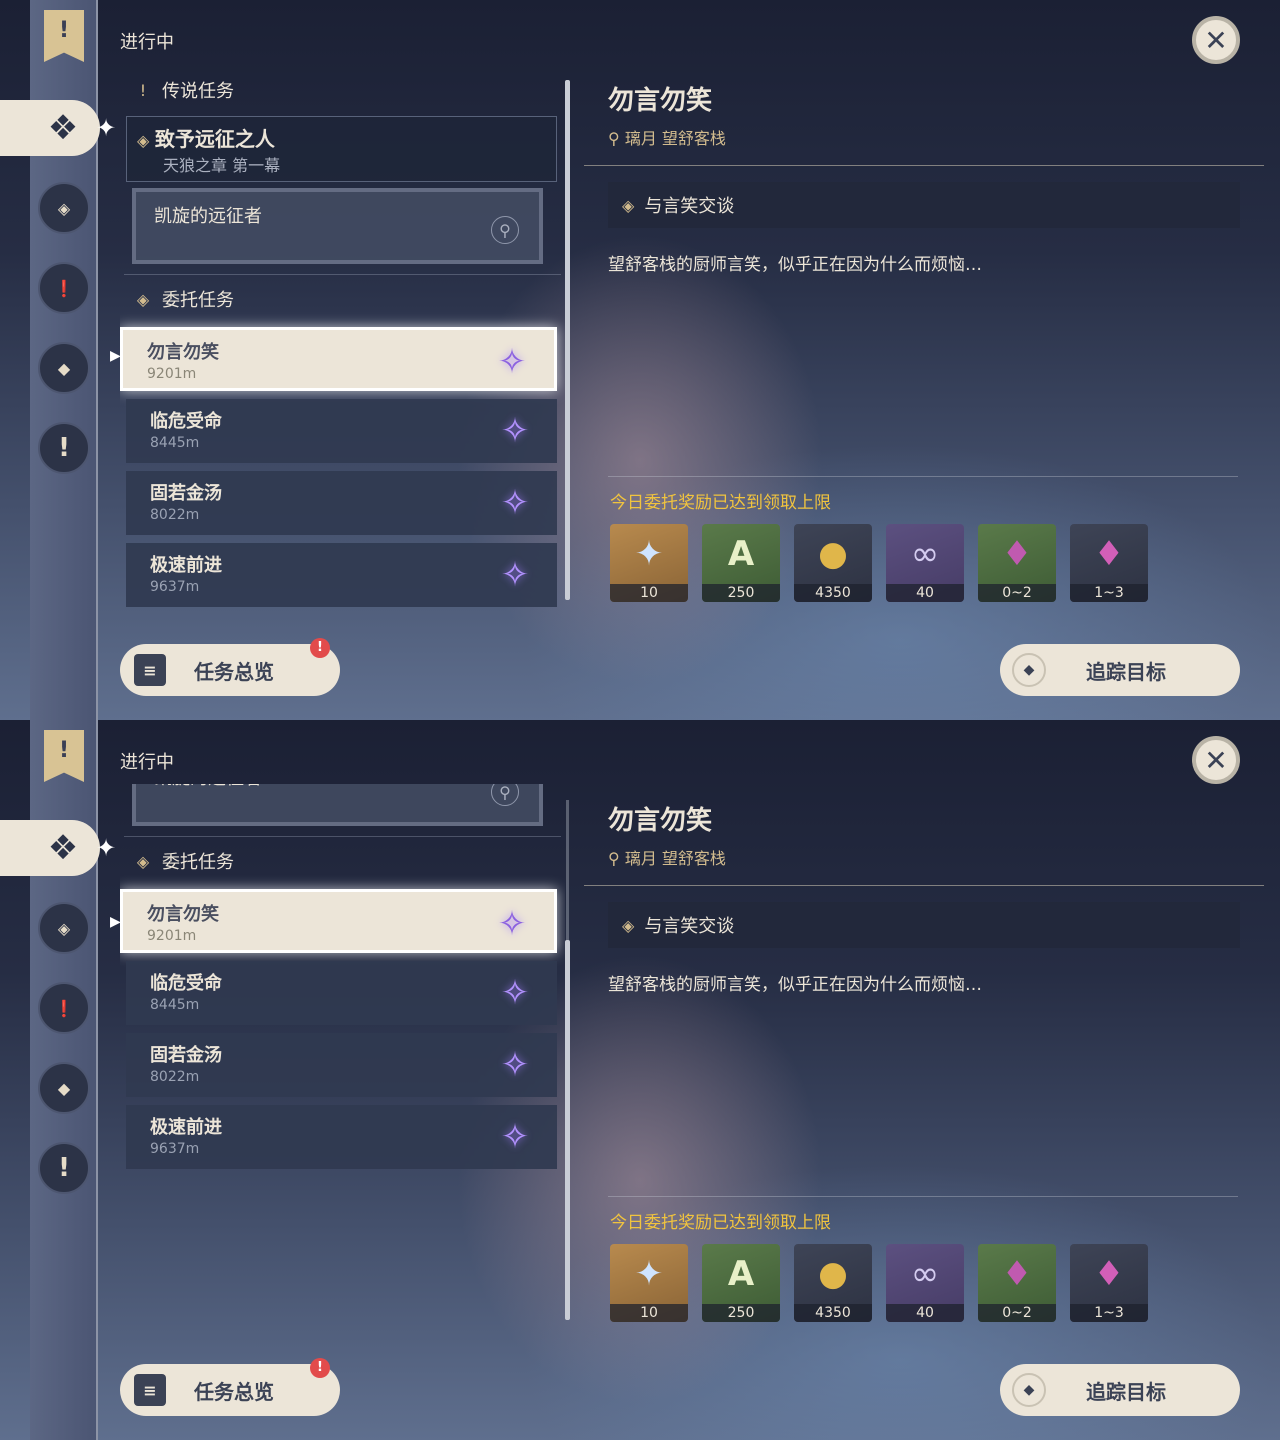 The height and width of the screenshot is (1440, 1280). What do you see at coordinates (198, 862) in the screenshot?
I see `category-label: 委托任务` at bounding box center [198, 862].